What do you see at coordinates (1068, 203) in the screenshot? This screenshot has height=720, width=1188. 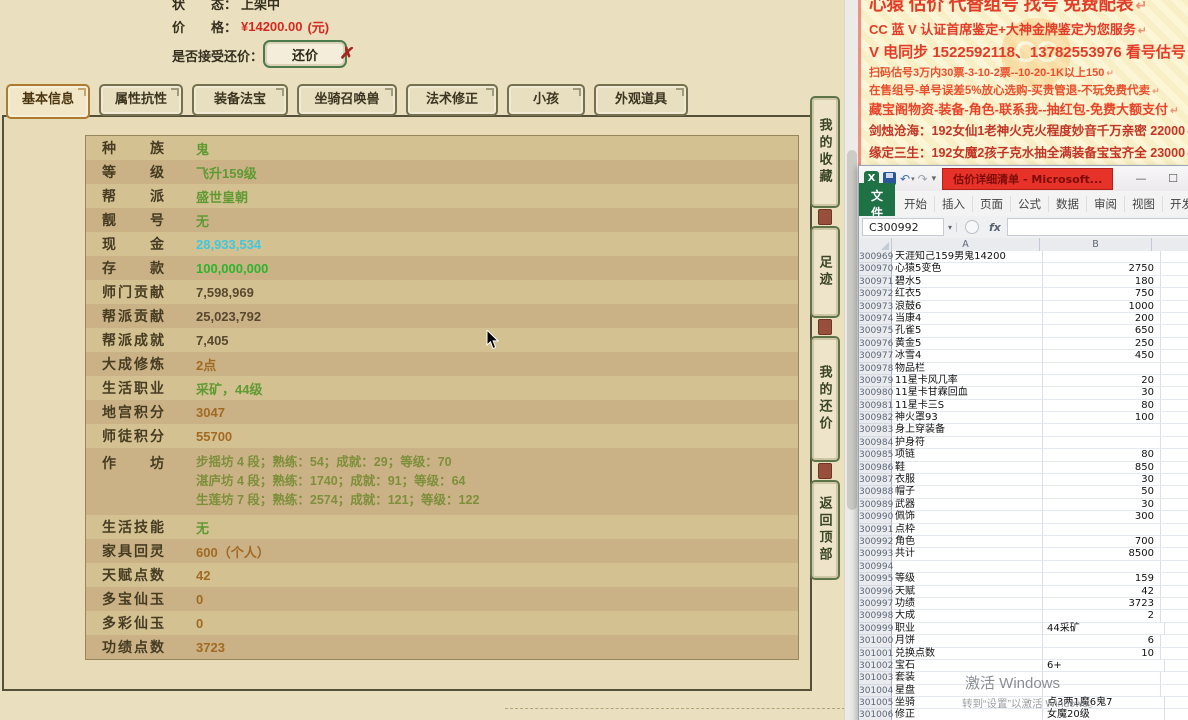 I see `ribbon-tab-数据: 数据` at bounding box center [1068, 203].